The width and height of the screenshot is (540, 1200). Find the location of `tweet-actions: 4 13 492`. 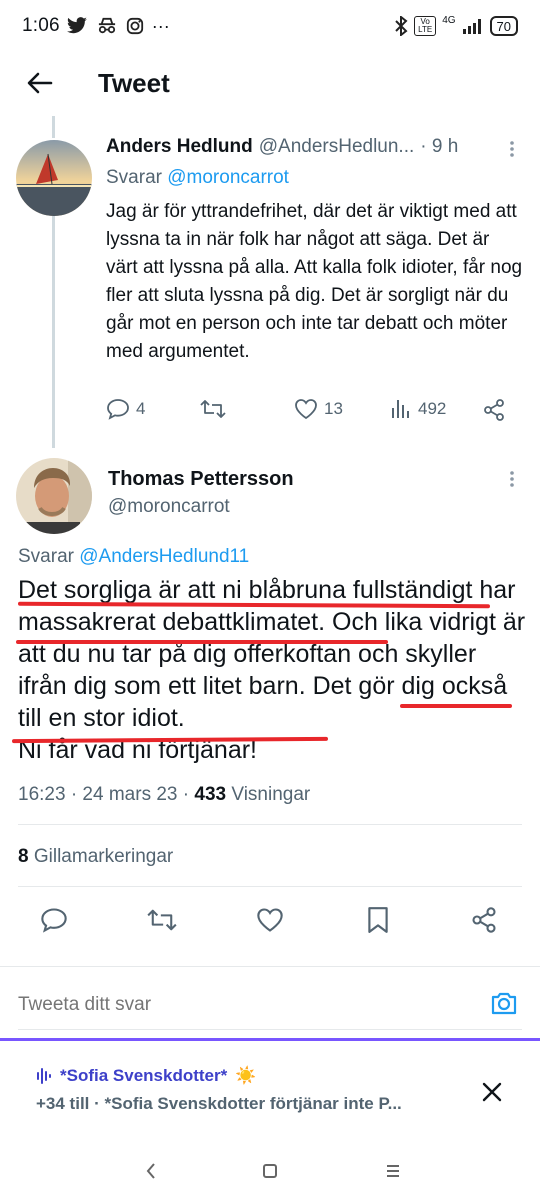

tweet-actions: 4 13 492 is located at coordinates (311, 414).